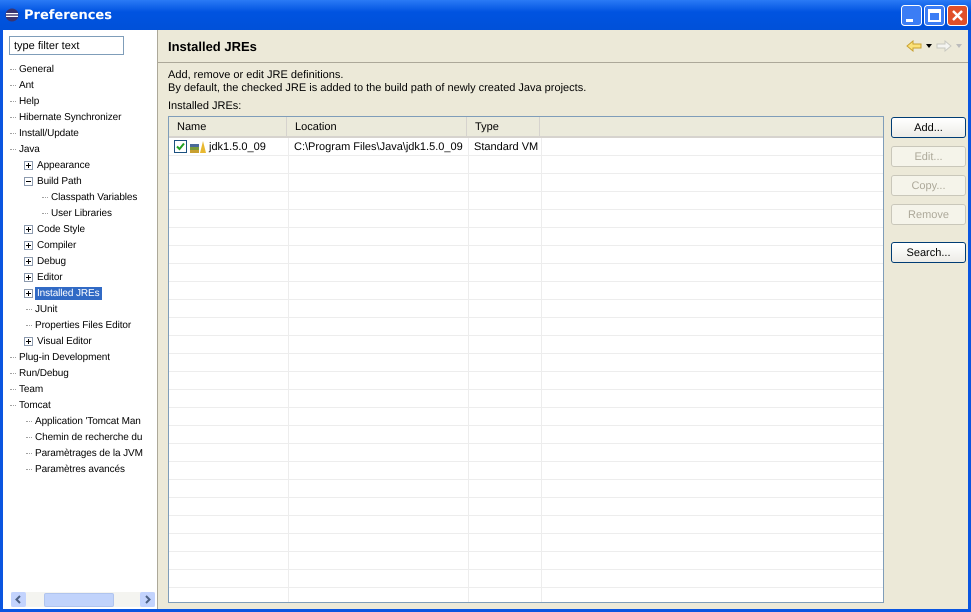  Describe the element at coordinates (205, 106) in the screenshot. I see `table-label: Installed JREs:` at that location.